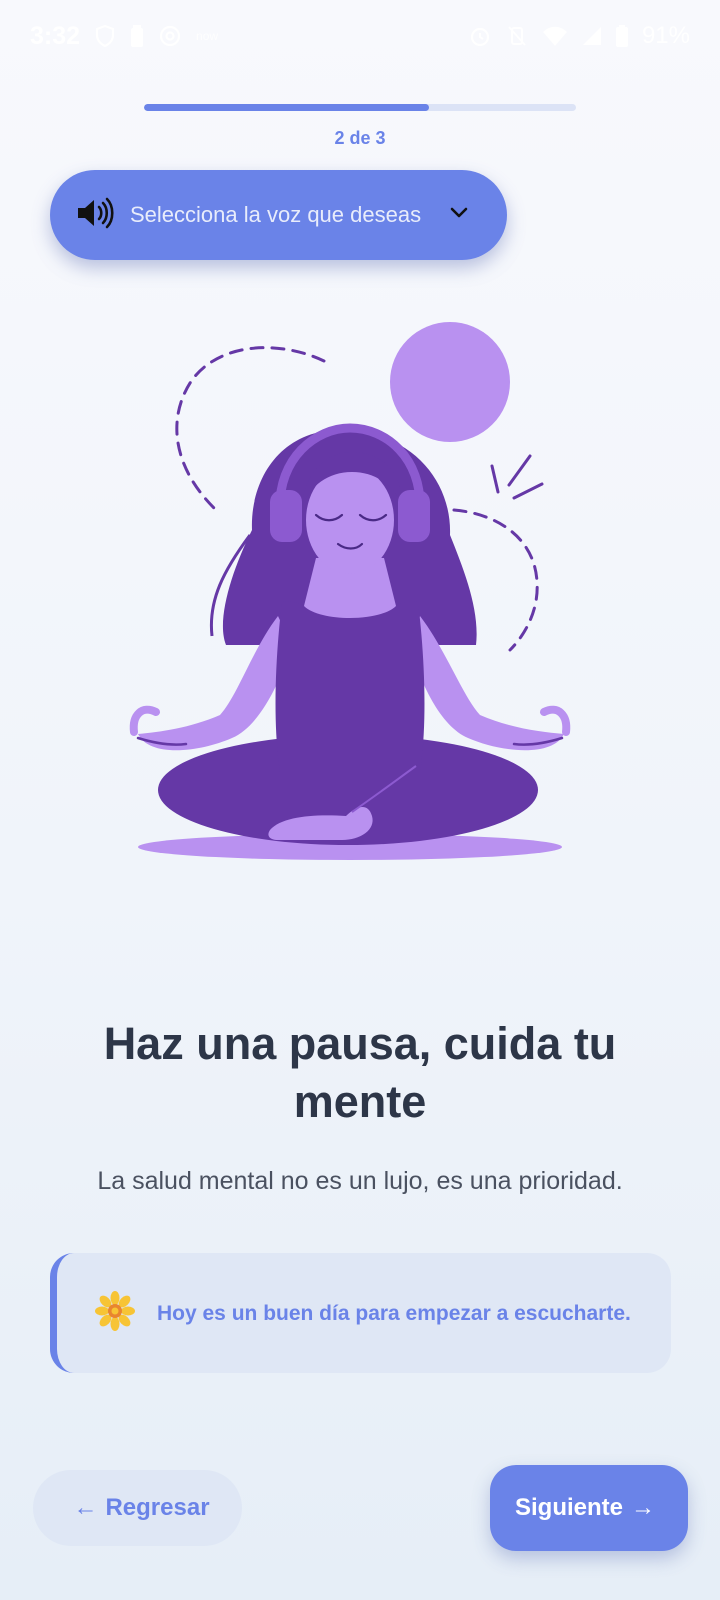  Describe the element at coordinates (105, 36) in the screenshot. I see `shield-icon` at that location.